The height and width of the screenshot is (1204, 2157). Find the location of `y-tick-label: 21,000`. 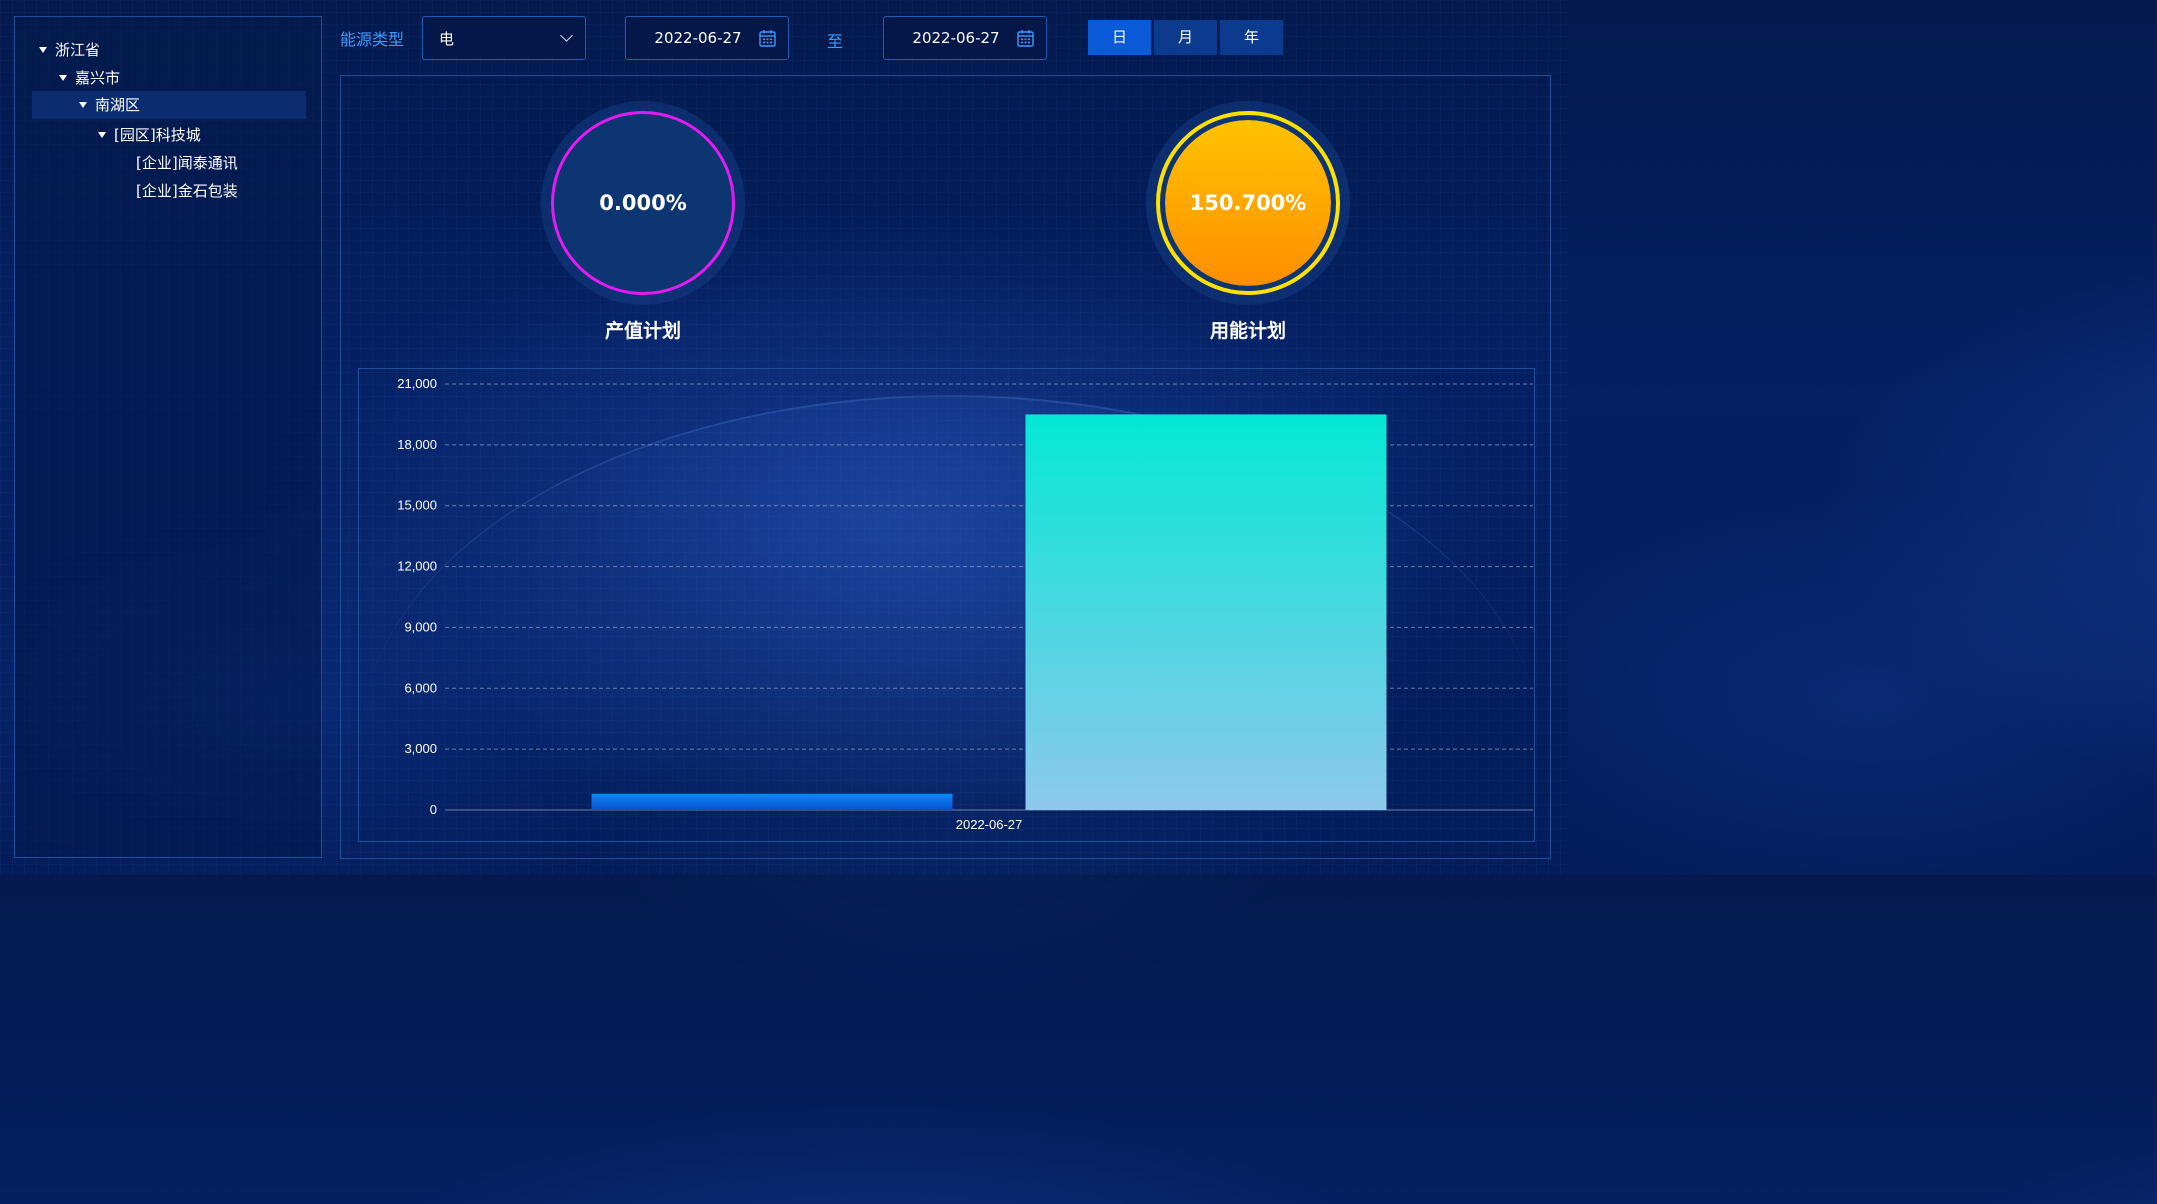

y-tick-label: 21,000 is located at coordinates (417, 383).